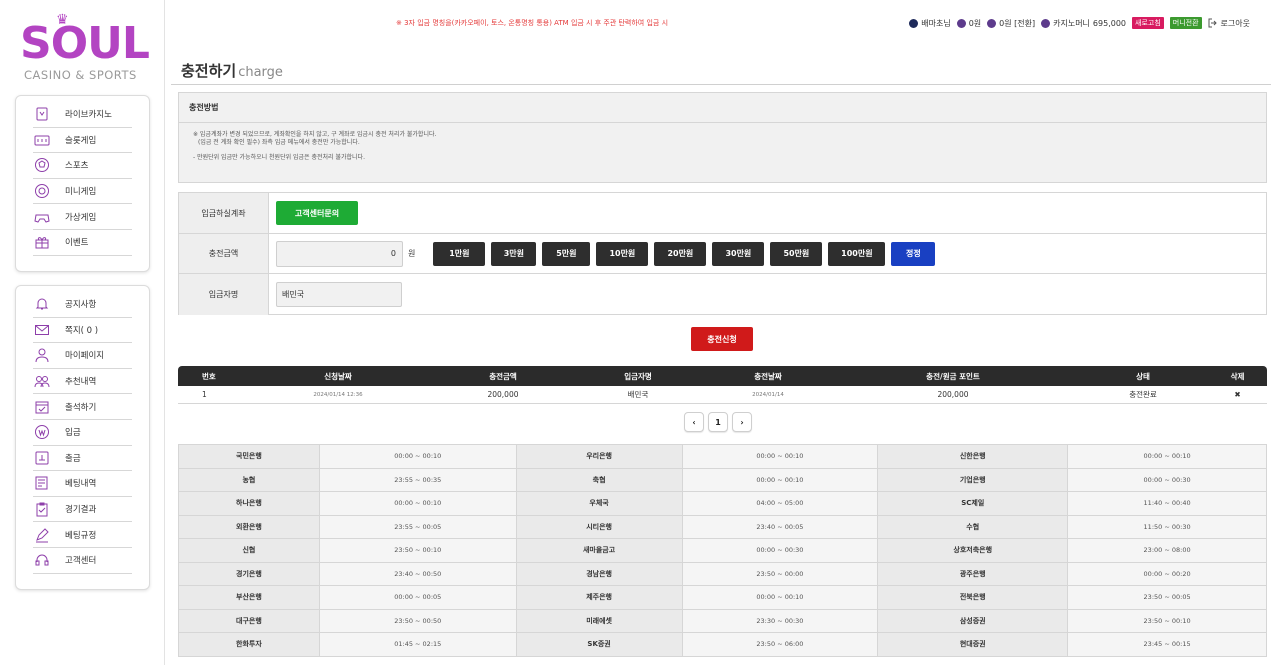 This screenshot has width=1280, height=665. Describe the element at coordinates (417, 597) in the screenshot. I see `bank-maintenance-time: 00:00 ~ 00:05` at that location.